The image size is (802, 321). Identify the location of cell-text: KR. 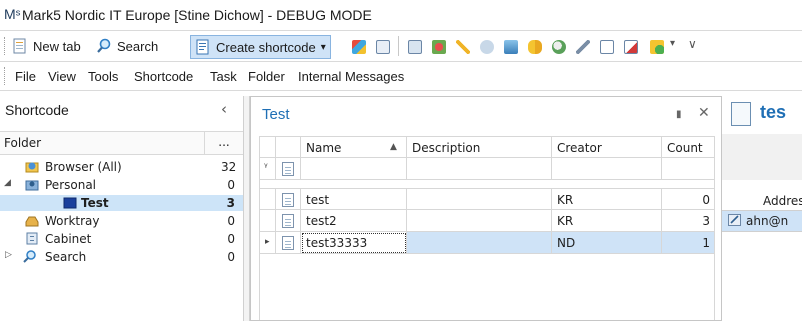
(565, 221).